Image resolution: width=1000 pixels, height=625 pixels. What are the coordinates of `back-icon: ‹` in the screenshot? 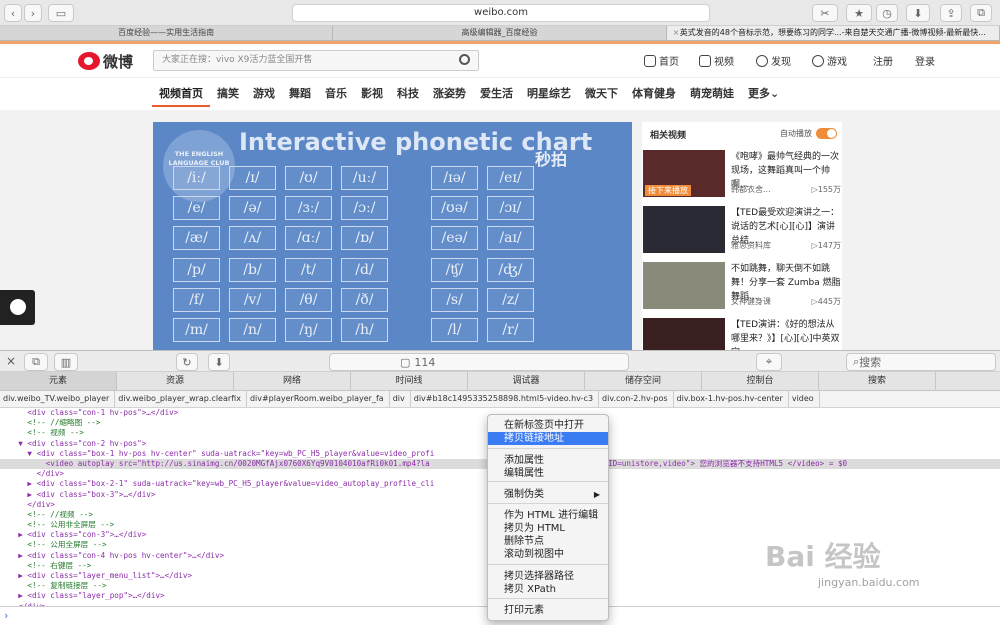 It's located at (13, 13).